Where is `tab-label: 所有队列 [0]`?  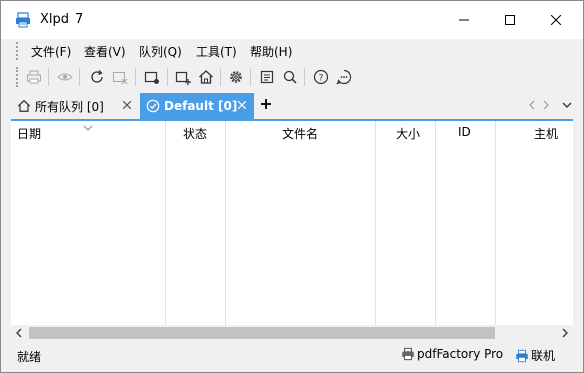
tab-label: 所有队列 [0] is located at coordinates (69, 106).